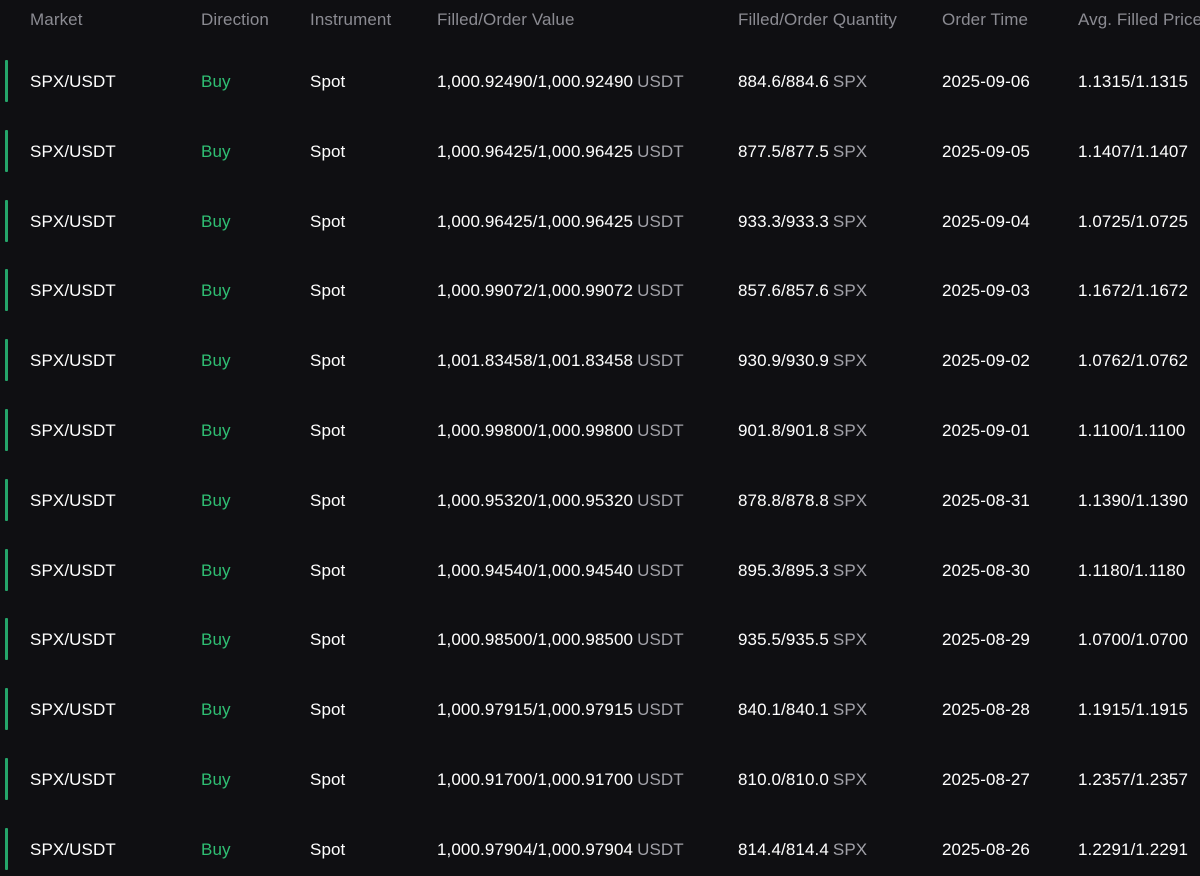 Image resolution: width=1200 pixels, height=876 pixels. I want to click on cell-filled-order-quantity: 884.6/884.6 SPX, so click(802, 82).